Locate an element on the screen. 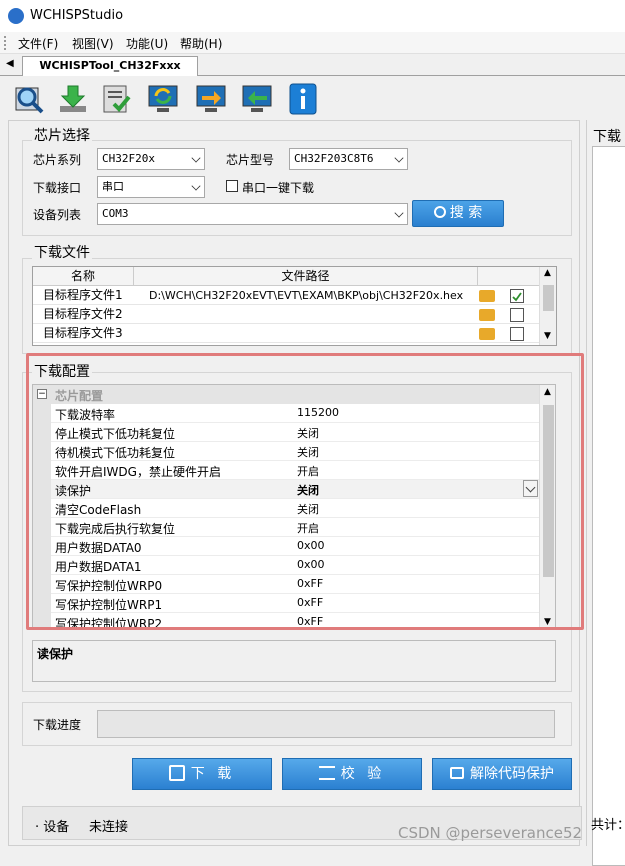 The width and height of the screenshot is (625, 866). app-icon is located at coordinates (16, 16).